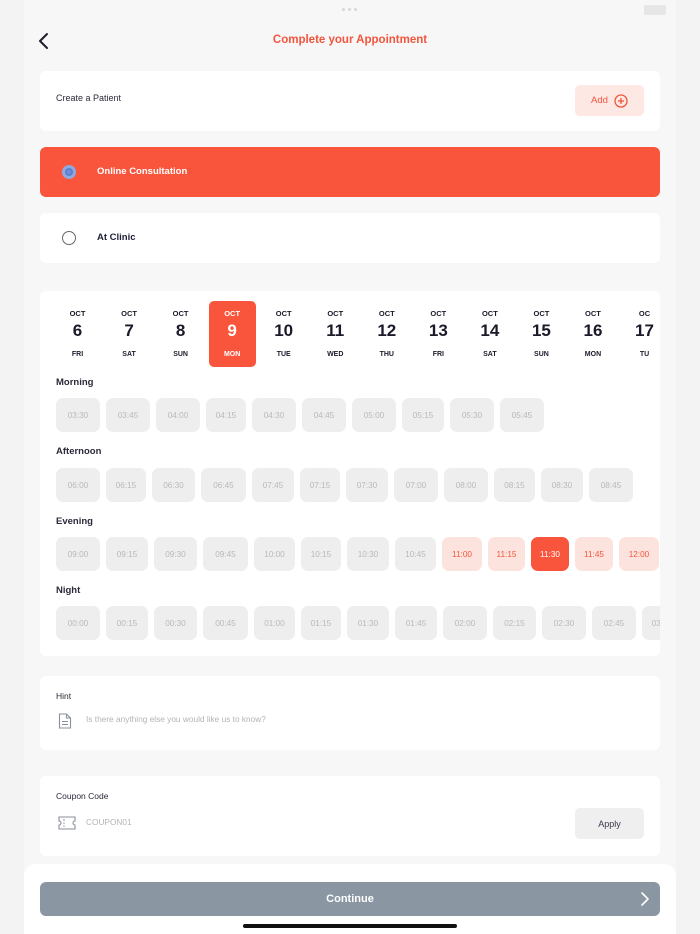 This screenshot has width=700, height=934. What do you see at coordinates (335, 334) in the screenshot?
I see `date-item: OCT 11 WED` at bounding box center [335, 334].